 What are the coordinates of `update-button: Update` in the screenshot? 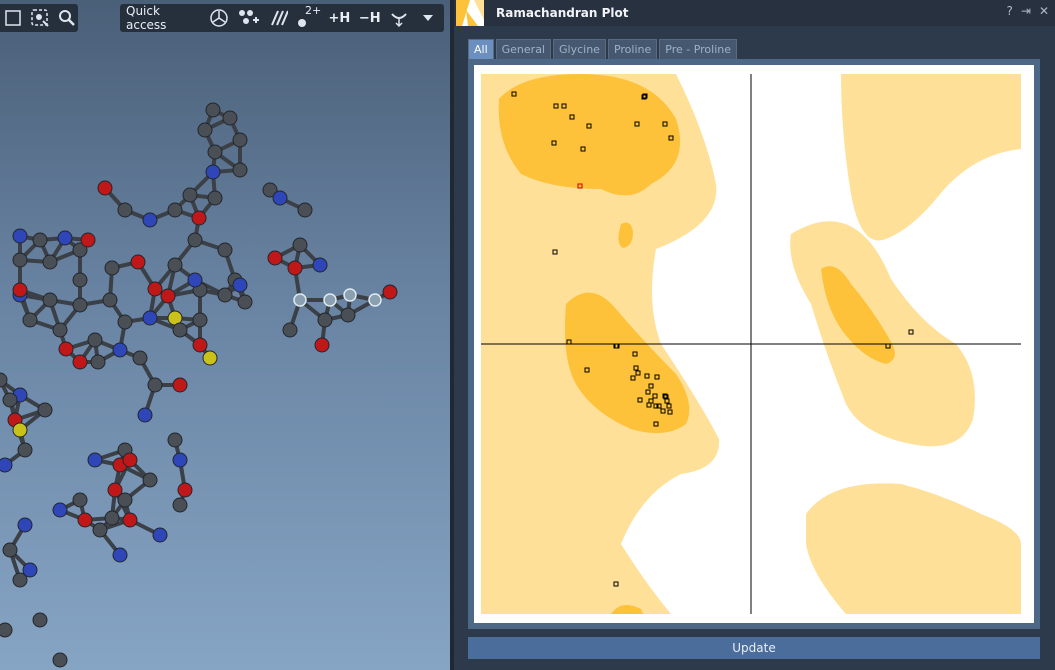 It's located at (754, 648).